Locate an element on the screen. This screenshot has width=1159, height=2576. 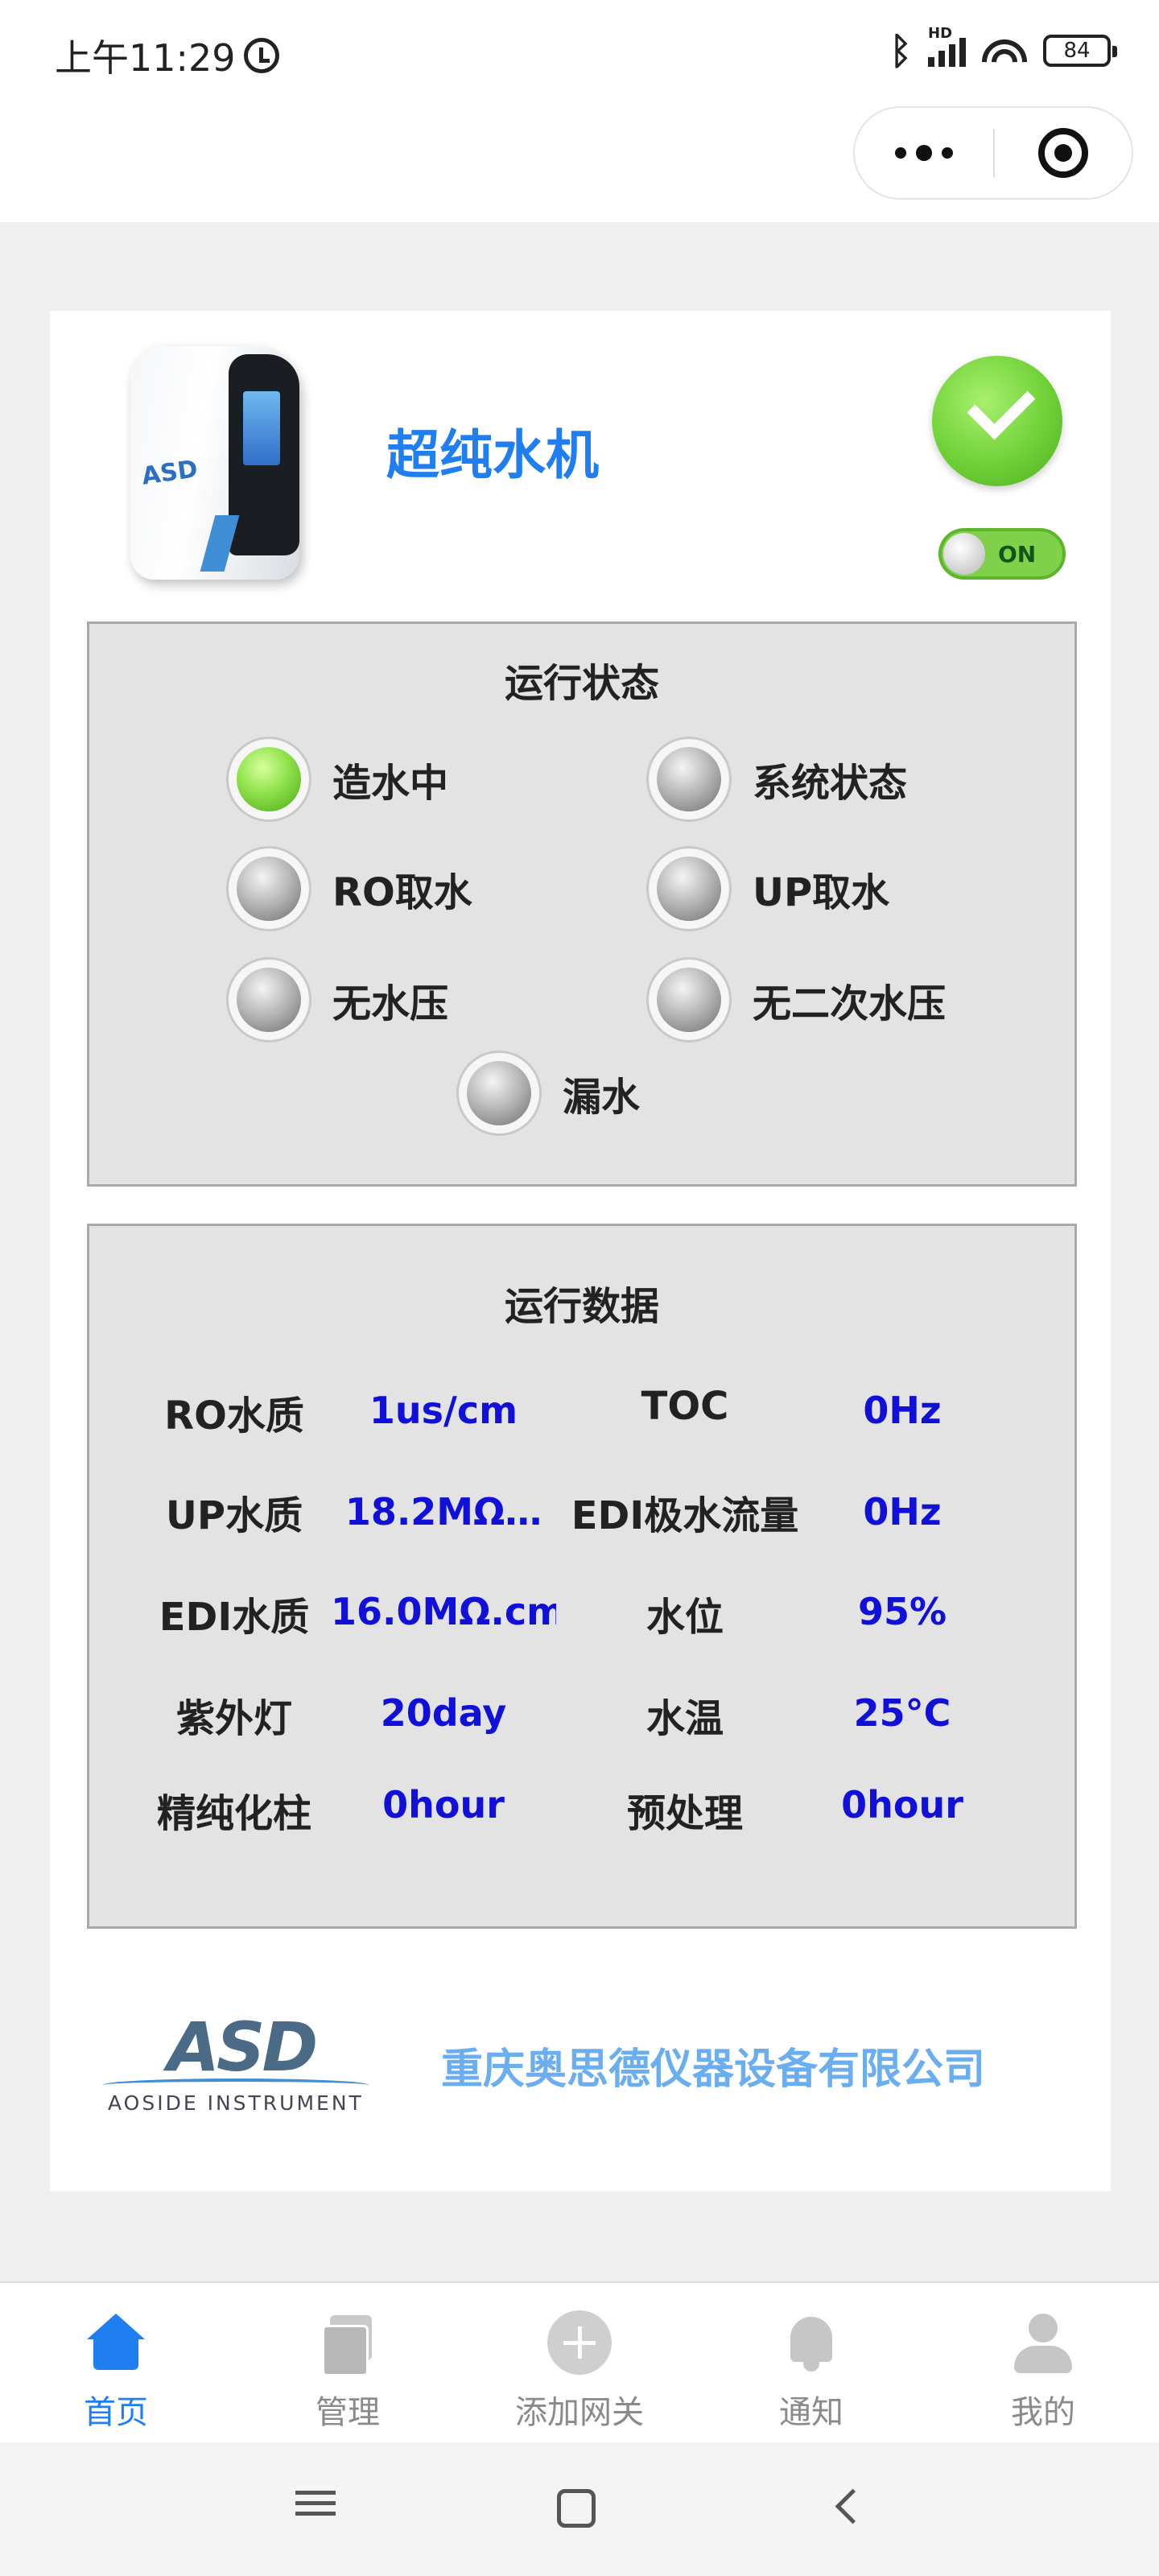
data-label: UP水质 is located at coordinates (234, 1515).